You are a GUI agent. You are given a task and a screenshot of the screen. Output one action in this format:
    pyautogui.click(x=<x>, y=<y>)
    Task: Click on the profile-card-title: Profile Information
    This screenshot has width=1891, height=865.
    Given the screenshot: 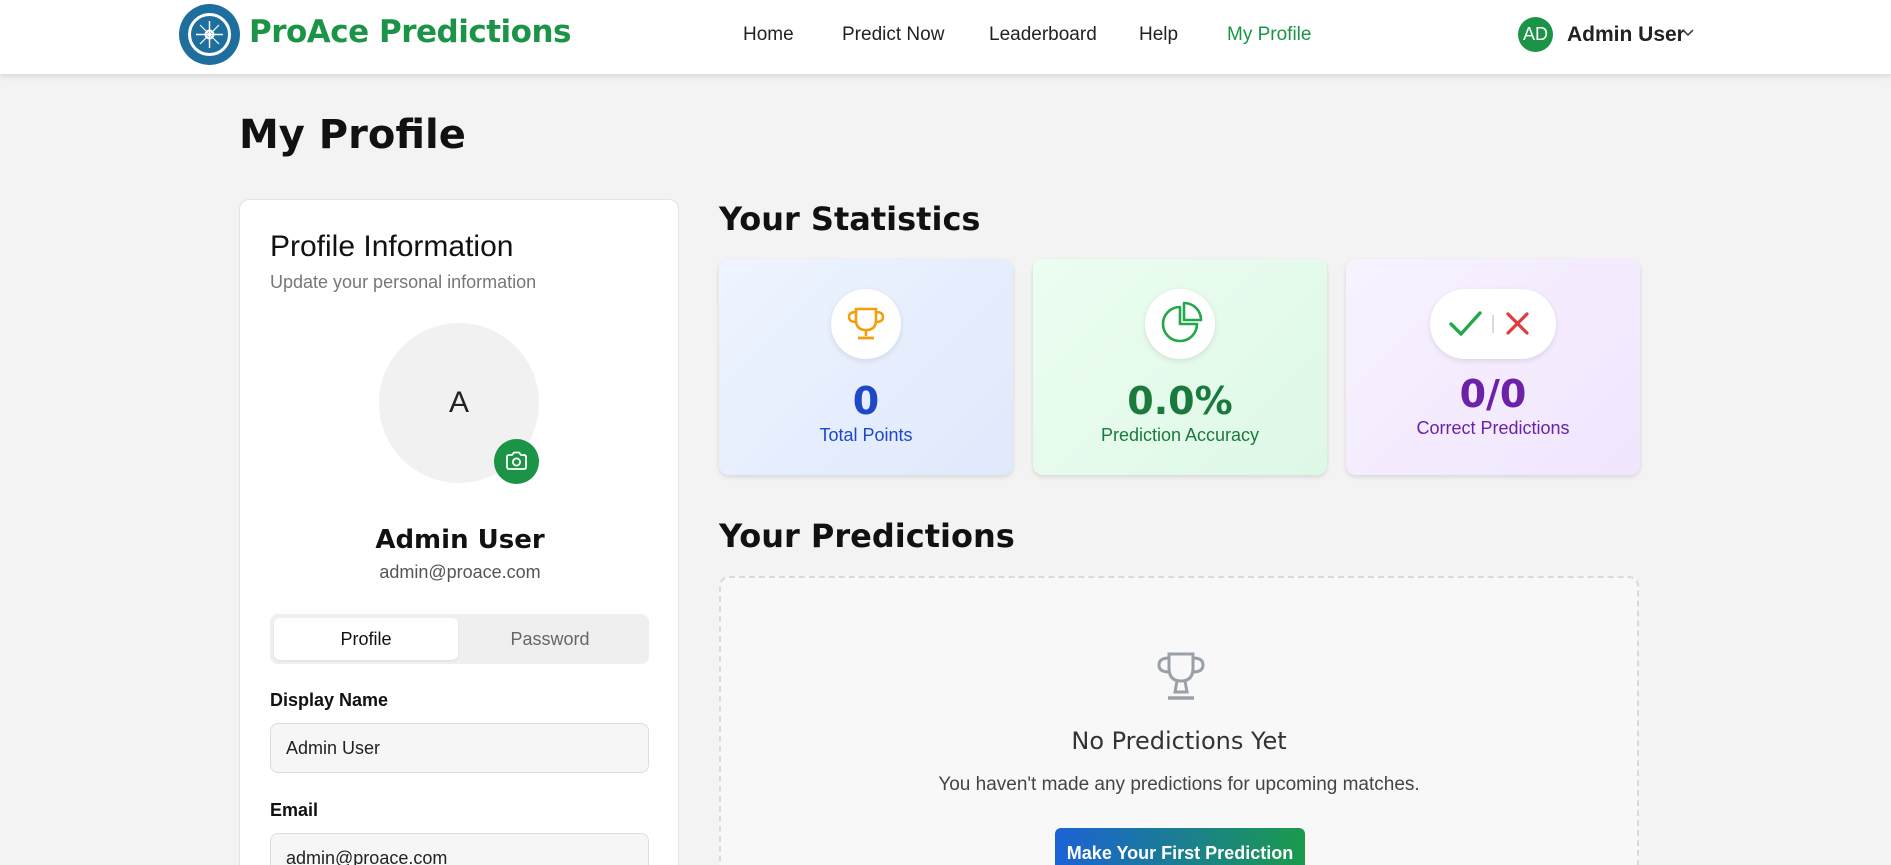 What is the action you would take?
    pyautogui.click(x=392, y=246)
    